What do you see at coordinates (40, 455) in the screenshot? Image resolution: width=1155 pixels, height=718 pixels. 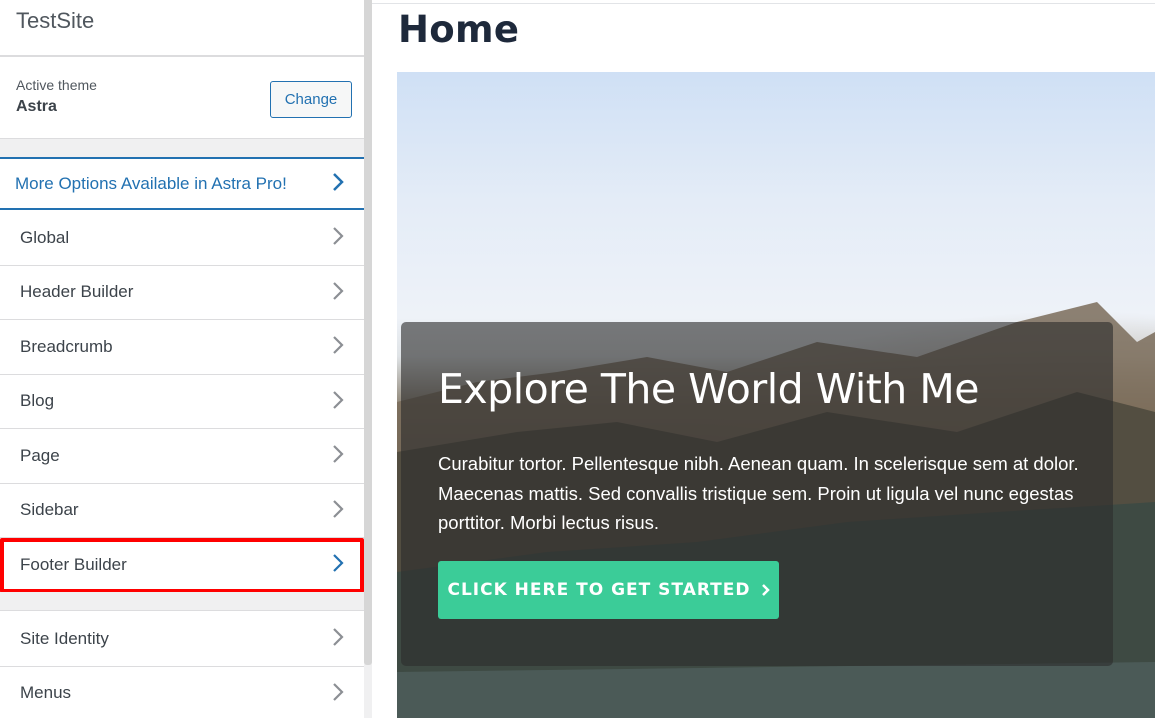 I see `menu-item-label: Page` at bounding box center [40, 455].